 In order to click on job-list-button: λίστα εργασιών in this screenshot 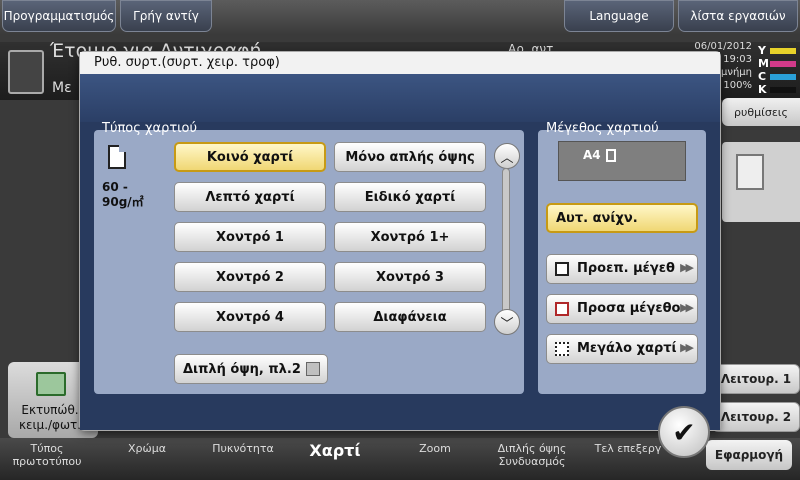, I will do `click(738, 16)`.